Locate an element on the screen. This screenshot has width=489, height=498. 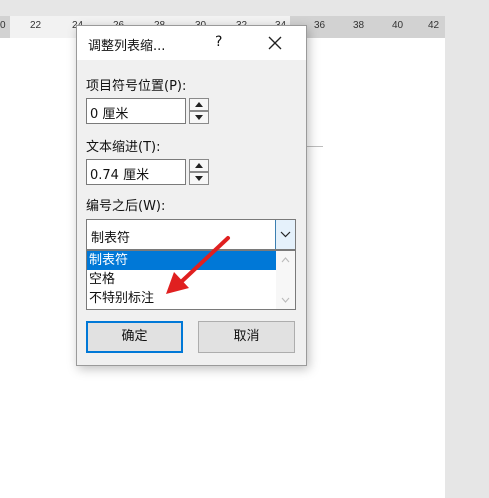
dialog-titlebar: 调整列表缩... ? is located at coordinates (191, 43).